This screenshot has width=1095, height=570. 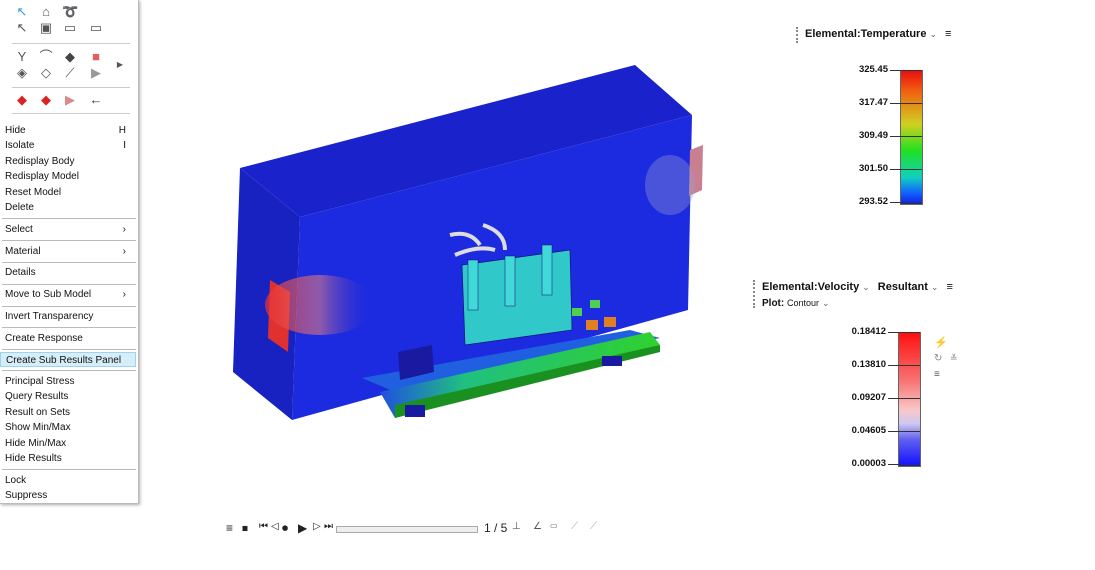 I want to click on plot-type-select: Contour, so click(x=803, y=303).